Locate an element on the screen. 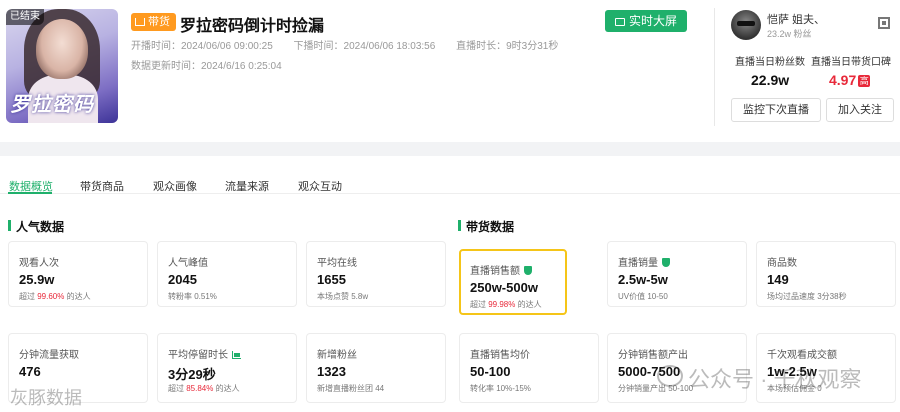  card-value: 50-100 is located at coordinates (490, 371).